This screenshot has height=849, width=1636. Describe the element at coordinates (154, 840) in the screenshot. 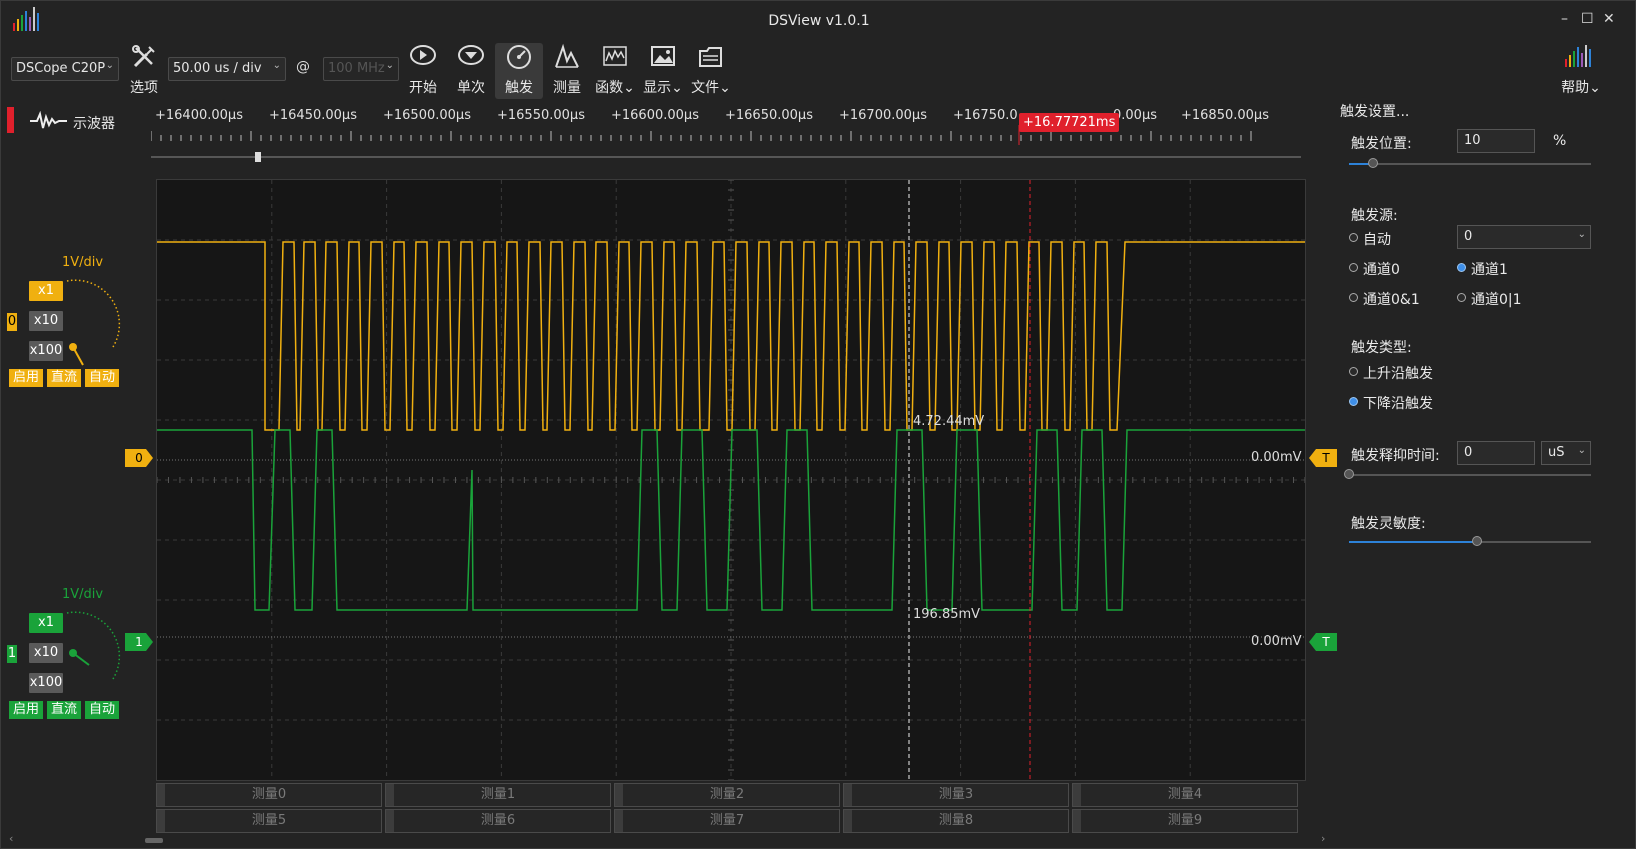

I see `scroll-thumb` at that location.